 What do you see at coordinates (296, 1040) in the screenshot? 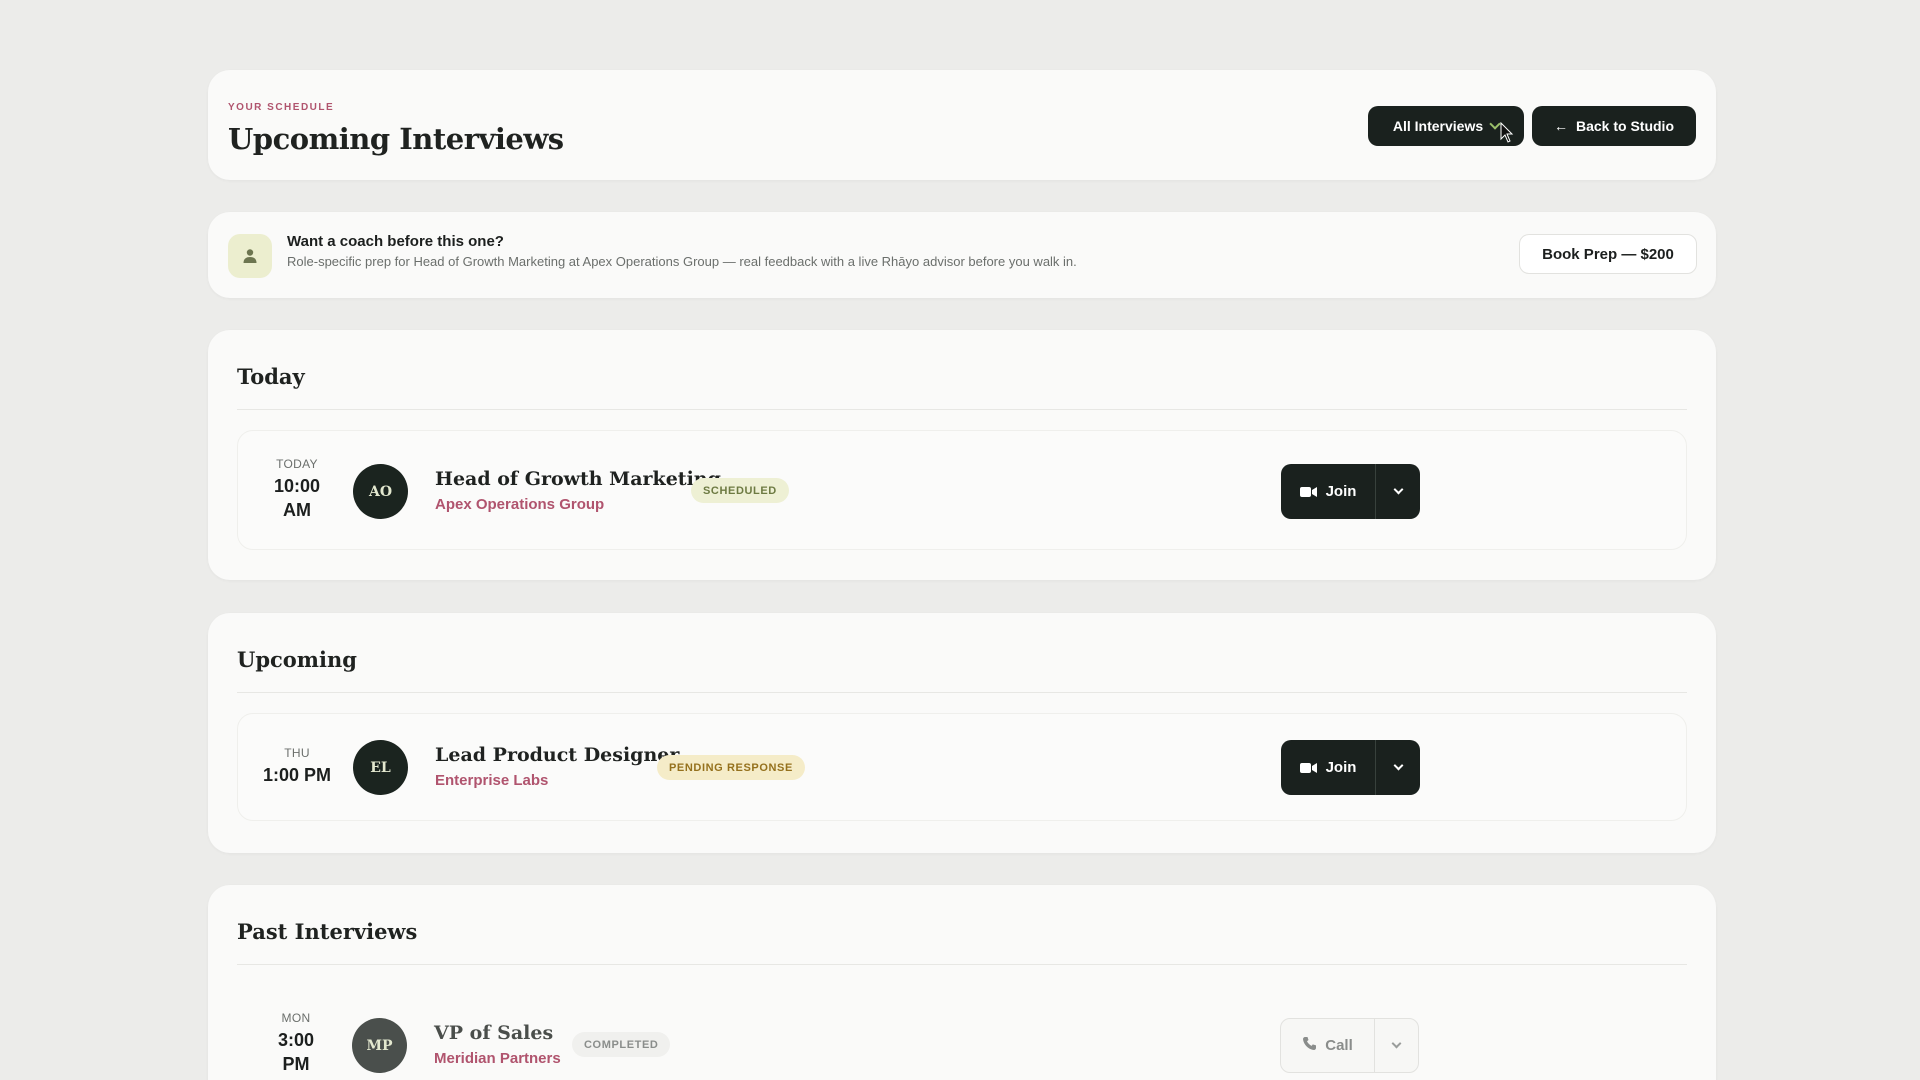
I see `interview-time-line1: 3:00` at bounding box center [296, 1040].